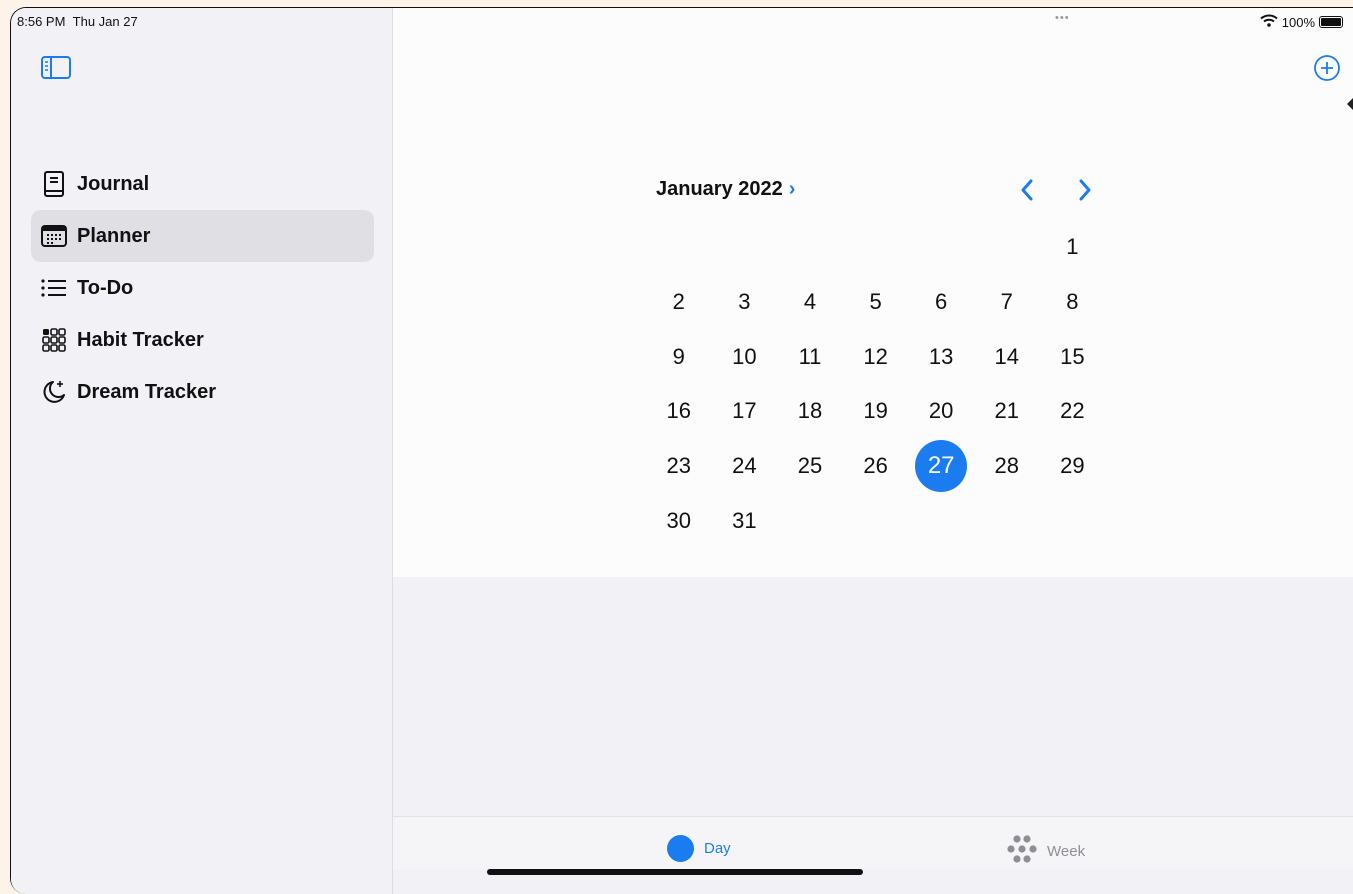 The height and width of the screenshot is (894, 1353). I want to click on sidebar-item-todo: To-Do, so click(202, 288).